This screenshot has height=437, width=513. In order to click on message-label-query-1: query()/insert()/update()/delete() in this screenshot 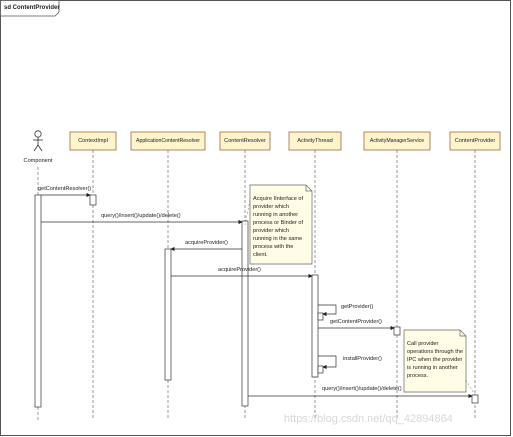, I will do `click(141, 216)`.